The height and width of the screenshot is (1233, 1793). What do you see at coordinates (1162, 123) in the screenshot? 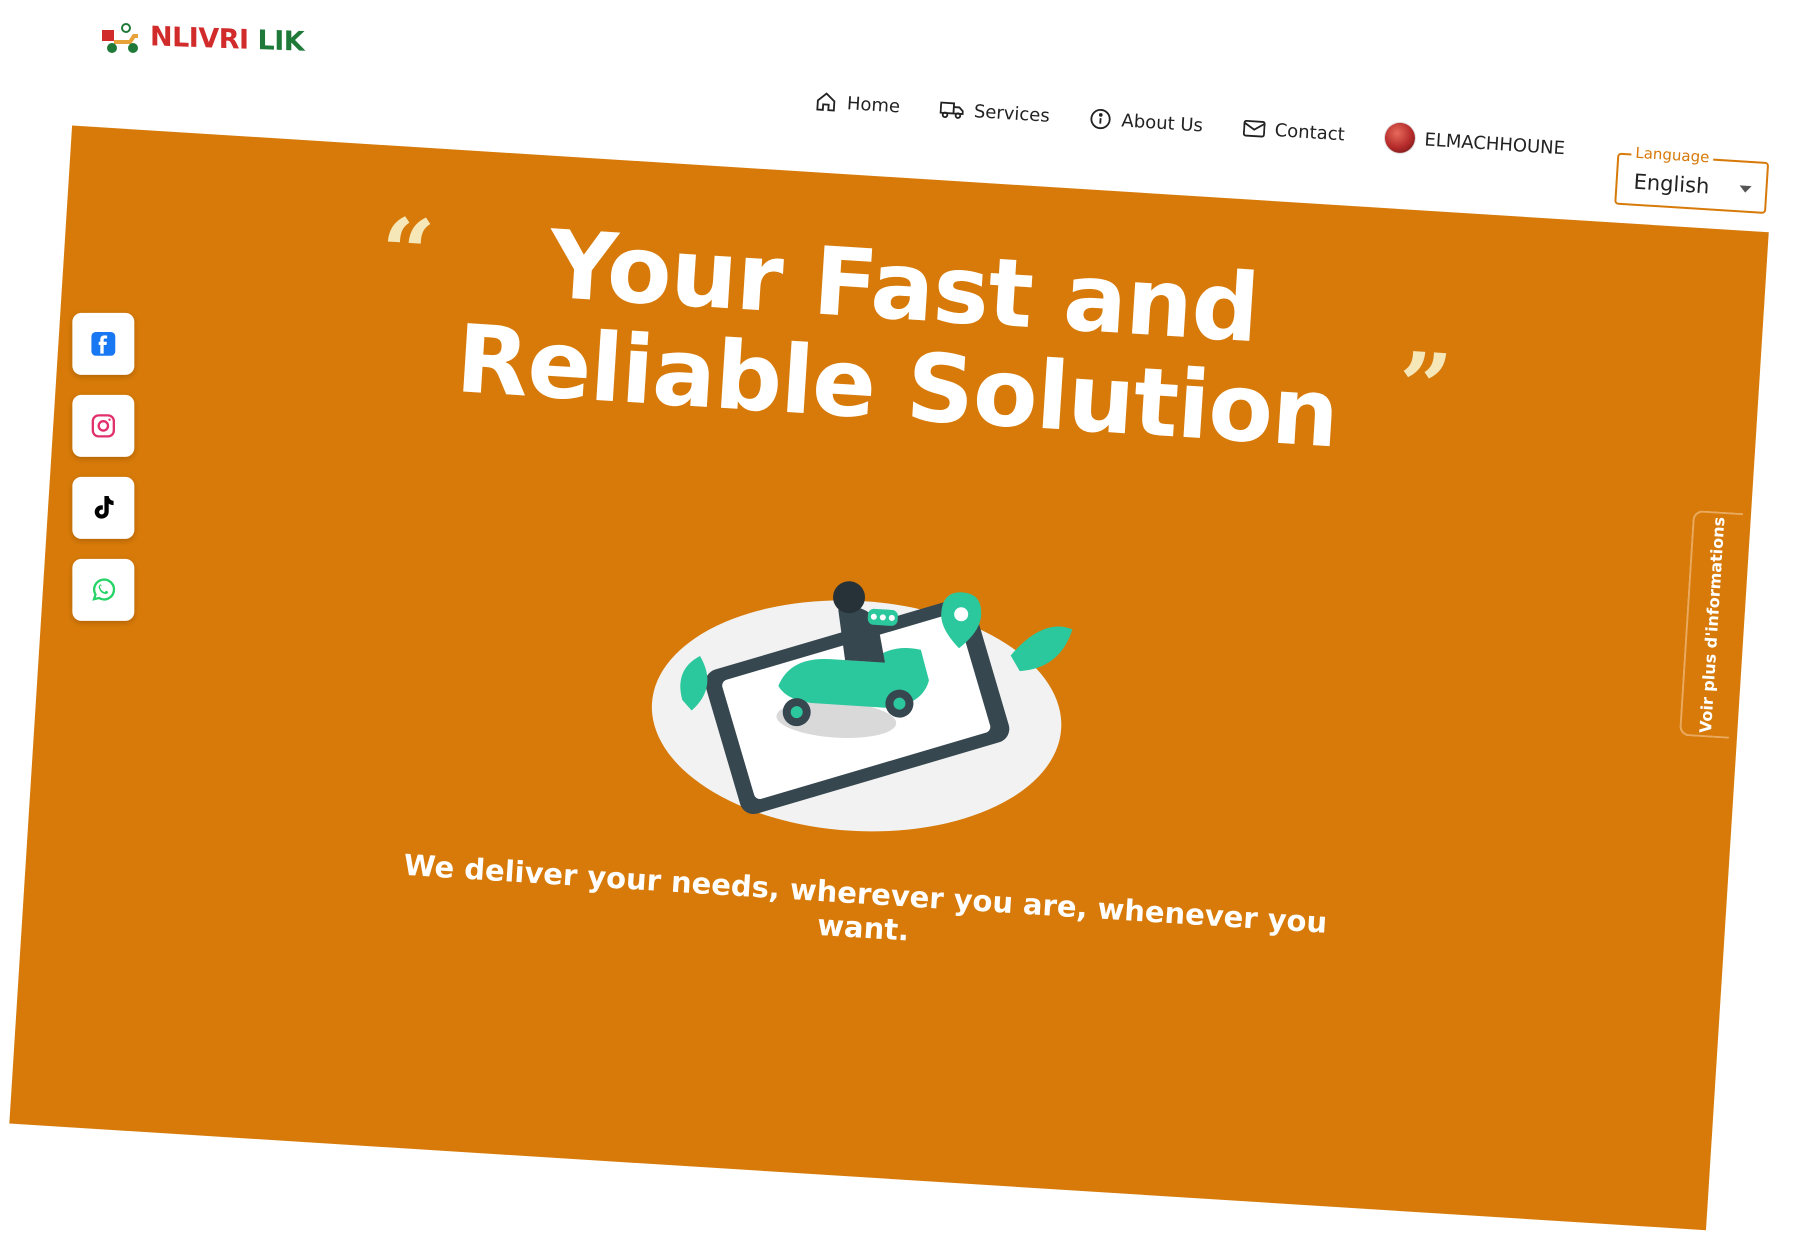
I see `nav-about-label: About Us` at bounding box center [1162, 123].